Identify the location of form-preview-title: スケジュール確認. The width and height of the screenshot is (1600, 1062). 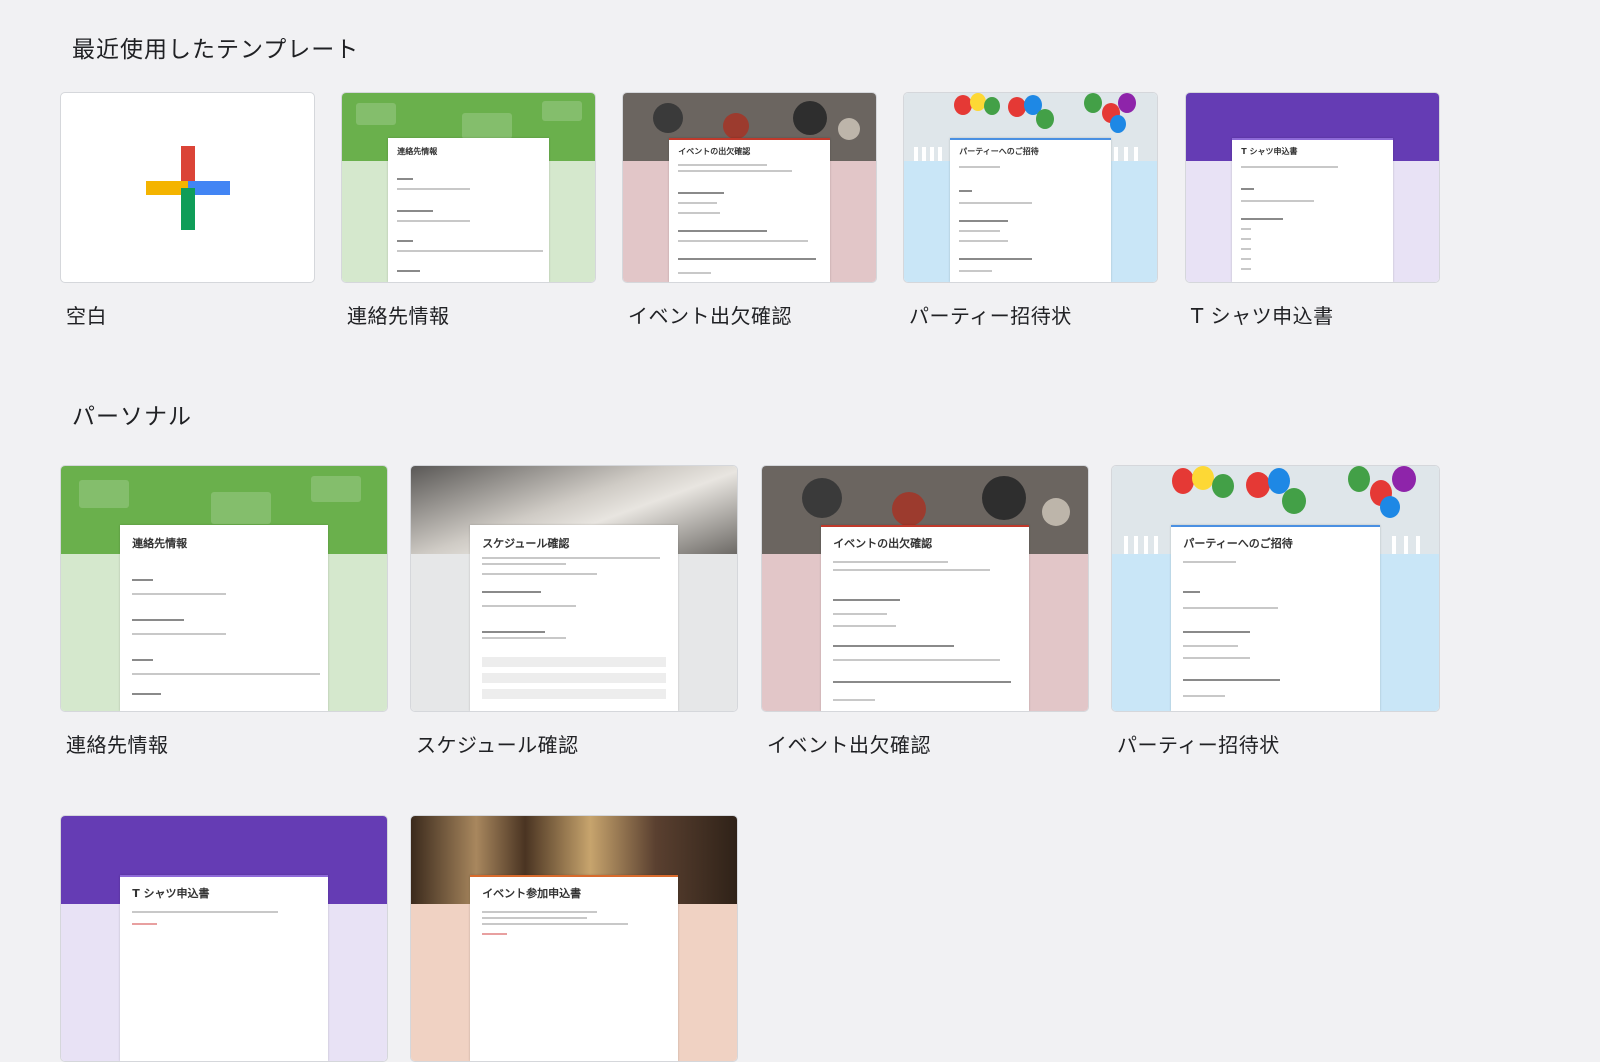
(526, 543).